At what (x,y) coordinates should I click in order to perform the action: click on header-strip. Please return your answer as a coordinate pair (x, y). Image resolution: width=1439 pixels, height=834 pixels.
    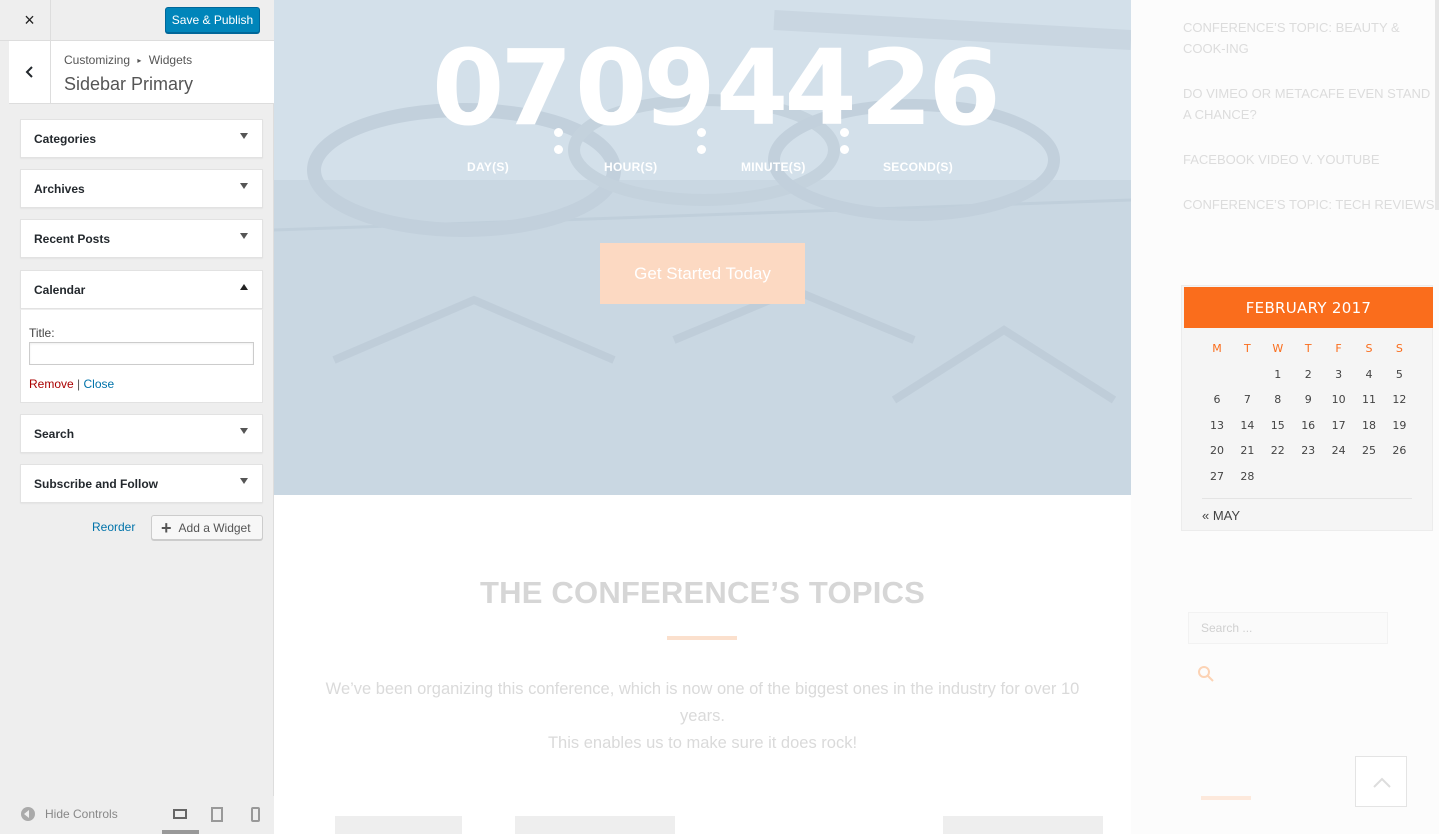
    Looking at the image, I should click on (4, 20).